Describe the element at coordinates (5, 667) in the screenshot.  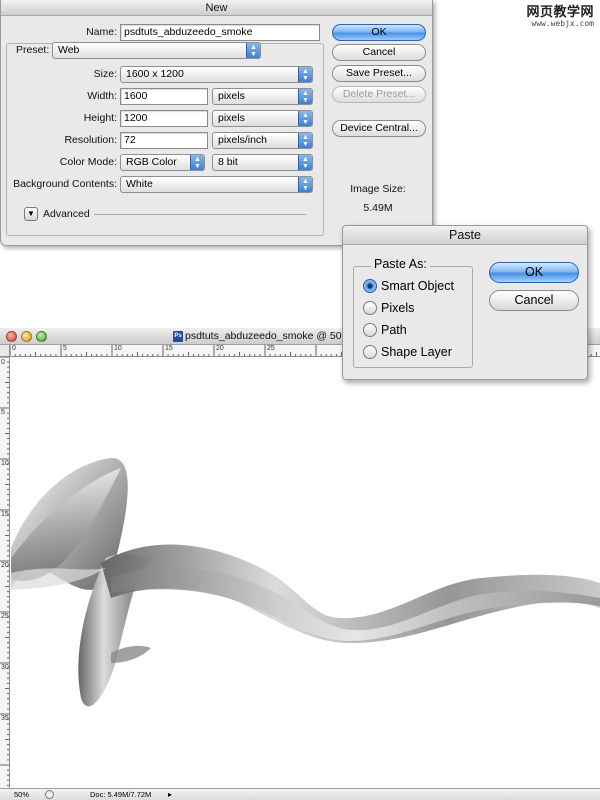
I see `ruler-v-label: 30` at that location.